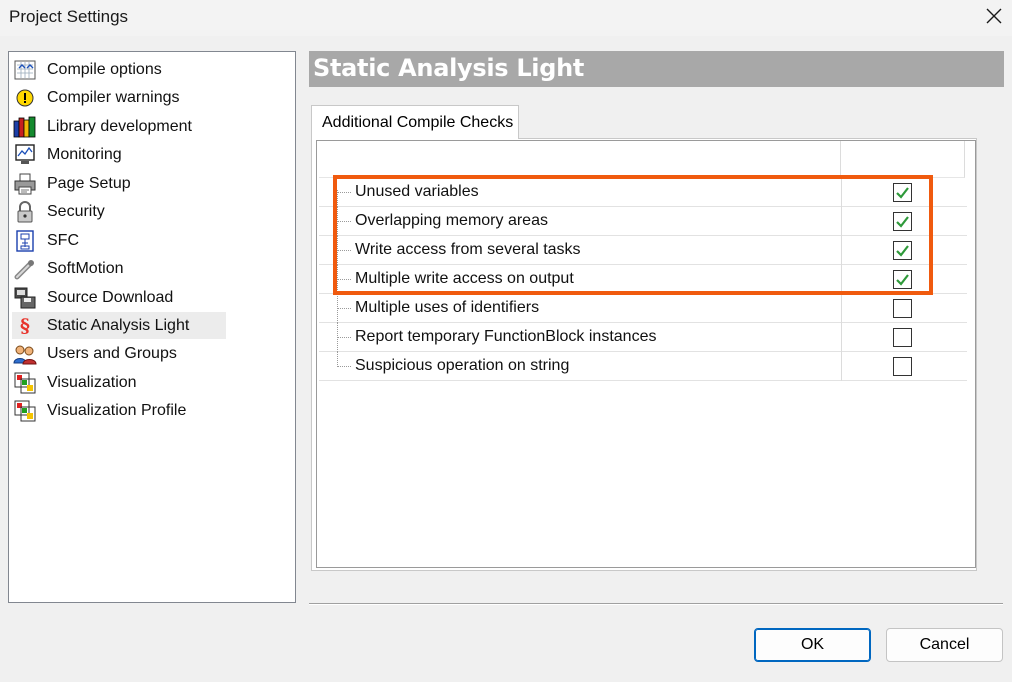  What do you see at coordinates (903, 159) in the screenshot?
I see `column-header-enabled` at bounding box center [903, 159].